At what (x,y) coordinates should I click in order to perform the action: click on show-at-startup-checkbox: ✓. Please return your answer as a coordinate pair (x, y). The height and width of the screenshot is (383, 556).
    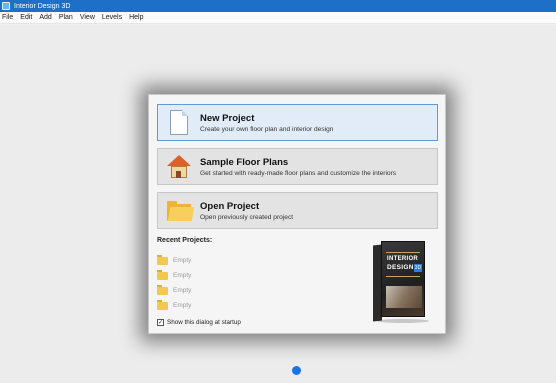
    Looking at the image, I should click on (160, 322).